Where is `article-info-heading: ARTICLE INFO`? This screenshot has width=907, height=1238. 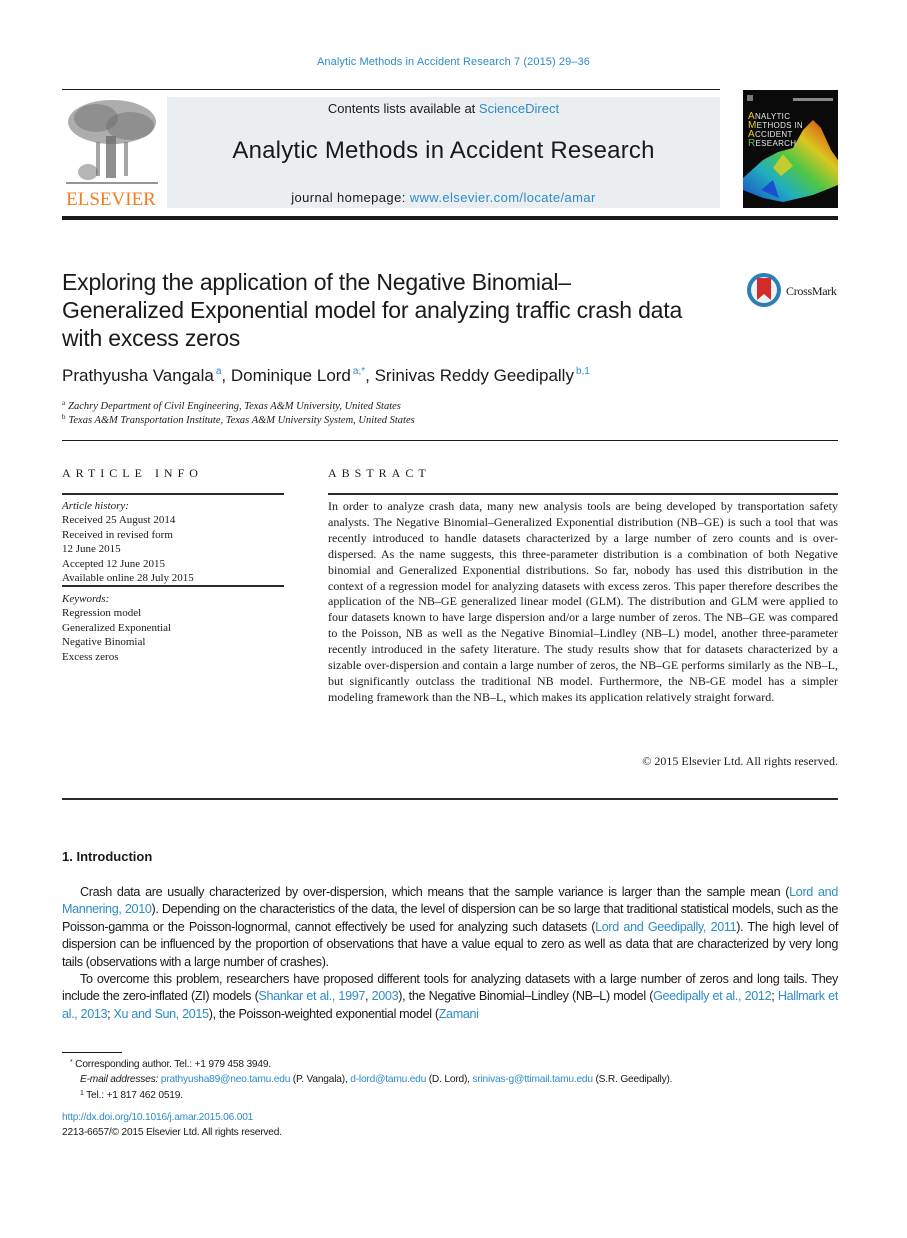
article-info-heading: ARTICLE INFO is located at coordinates (132, 473).